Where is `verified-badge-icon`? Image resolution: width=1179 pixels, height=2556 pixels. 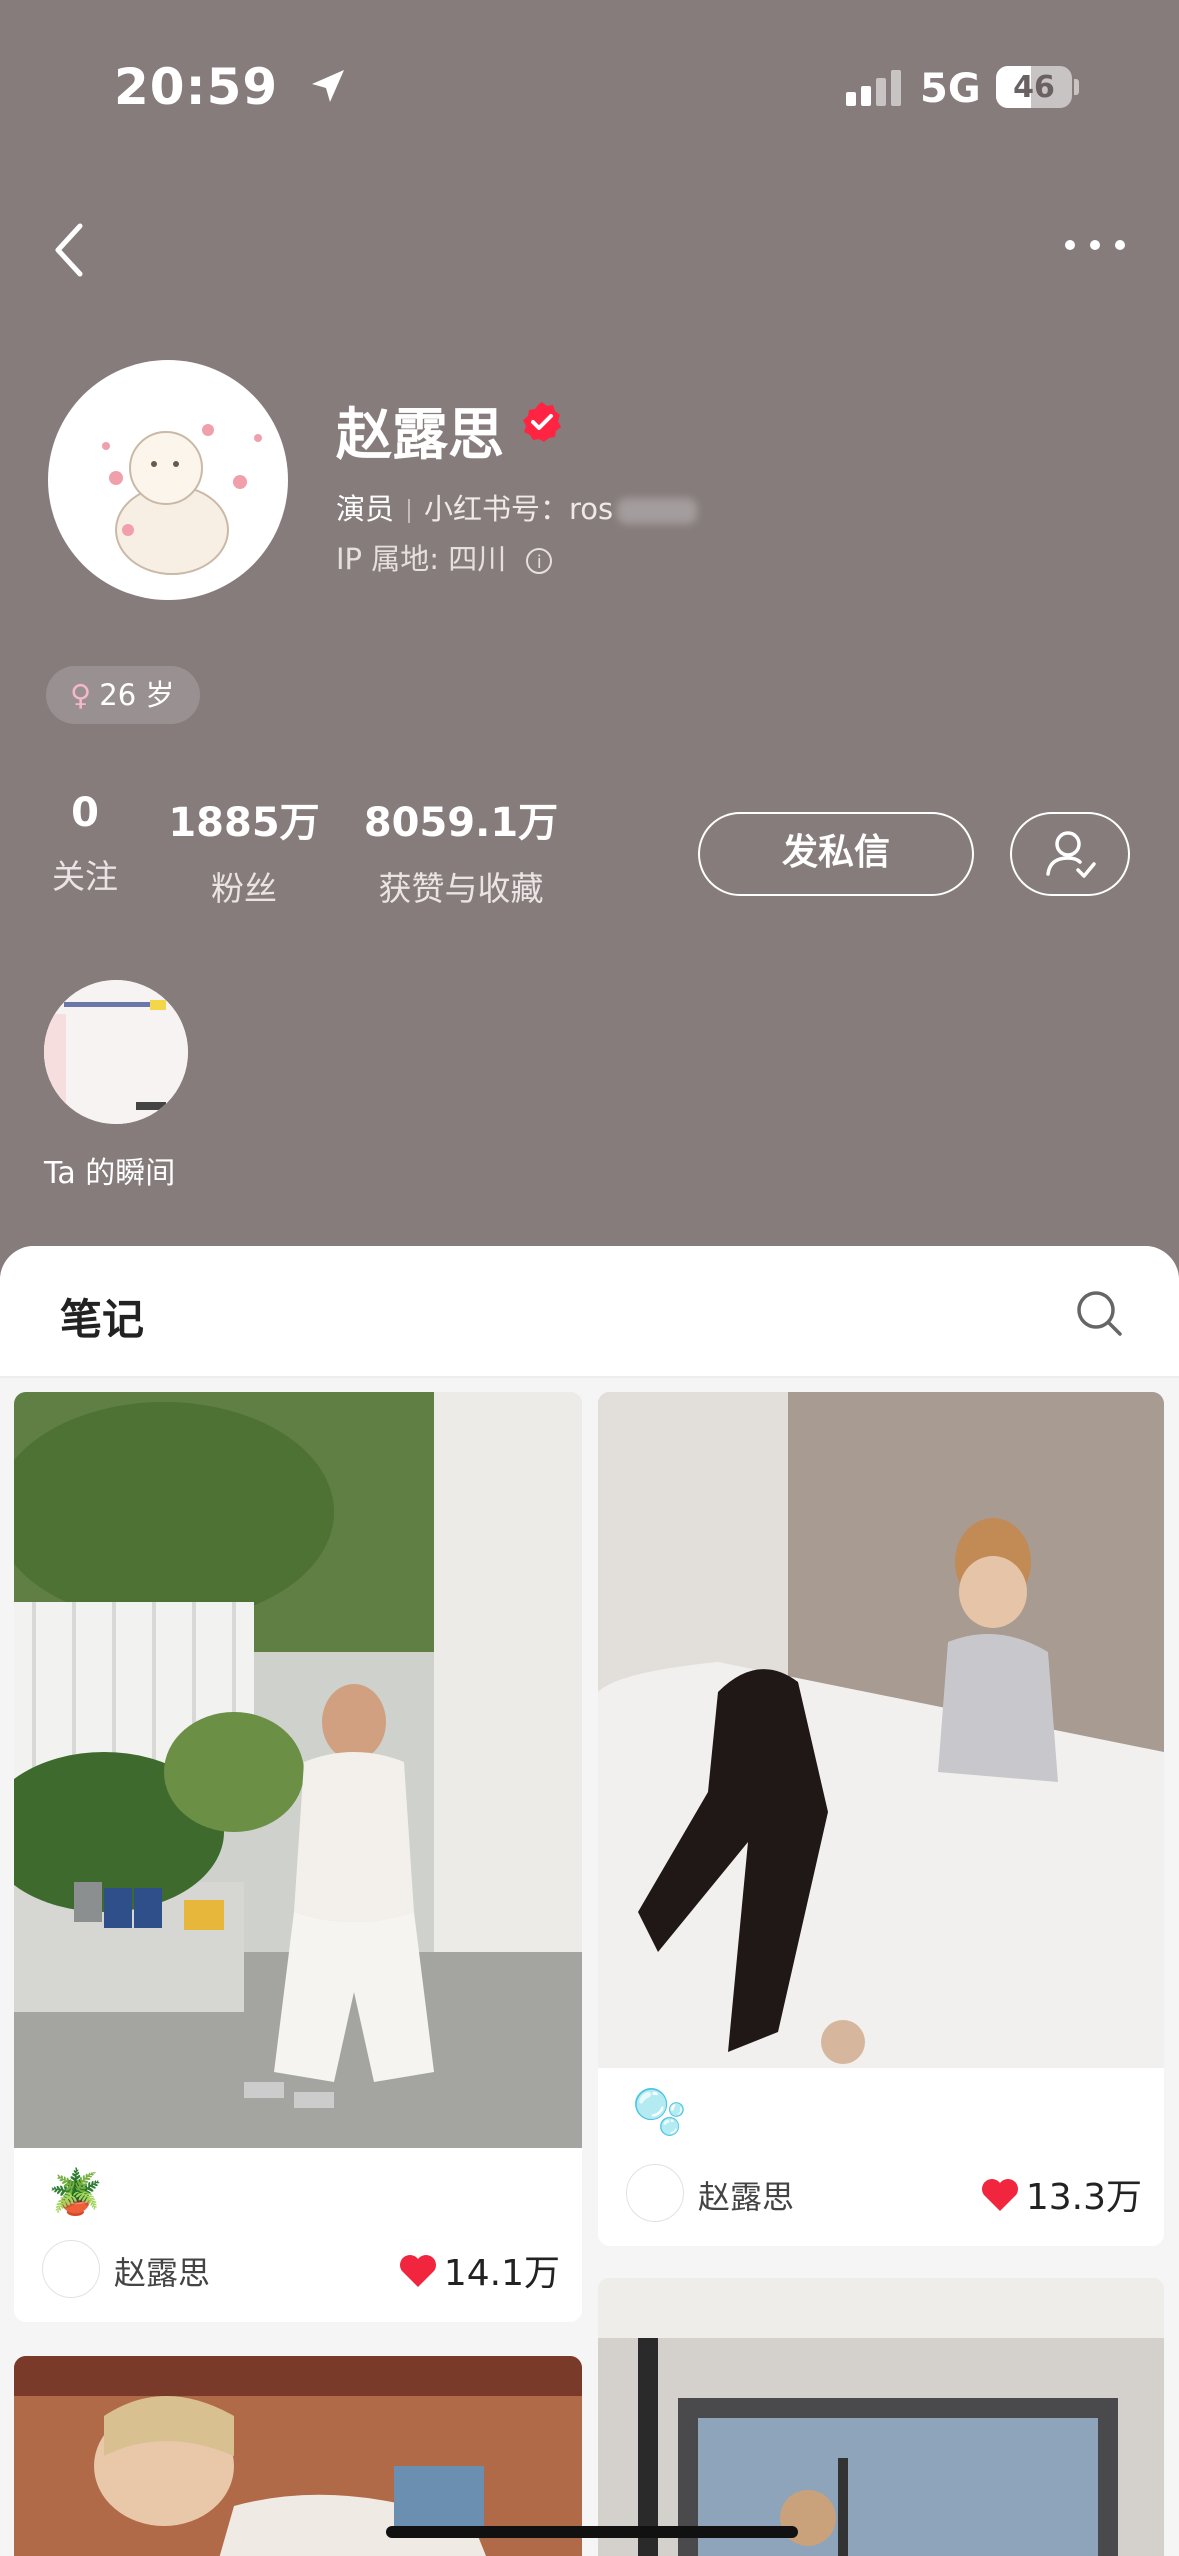 verified-badge-icon is located at coordinates (542, 422).